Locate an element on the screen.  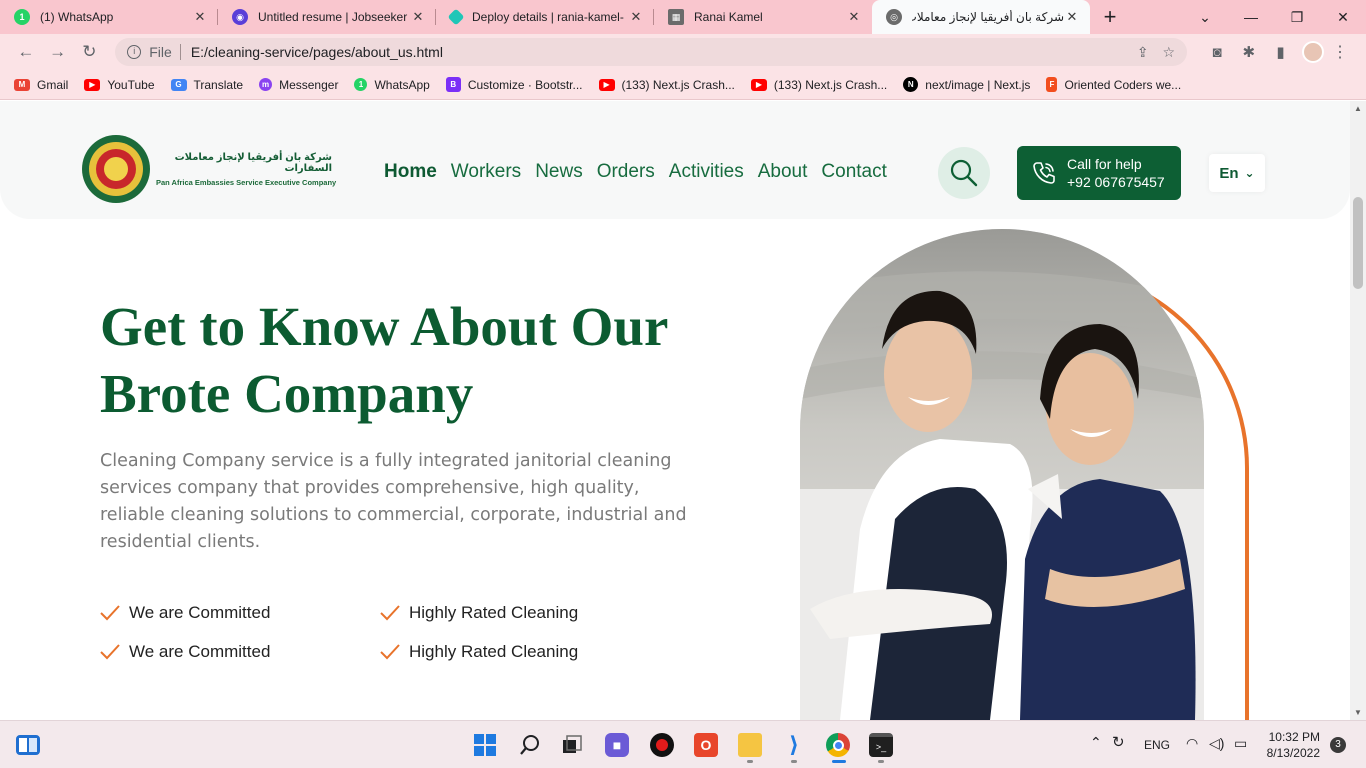
running-indicator-active is located at coordinates (839, 761).